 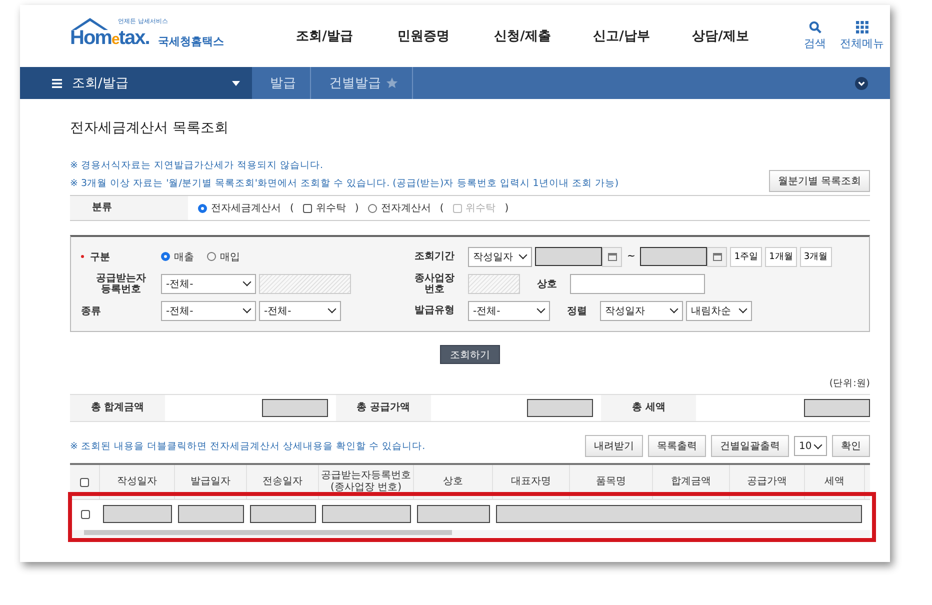 What do you see at coordinates (116, 257) in the screenshot?
I see `field-label: 구분` at bounding box center [116, 257].